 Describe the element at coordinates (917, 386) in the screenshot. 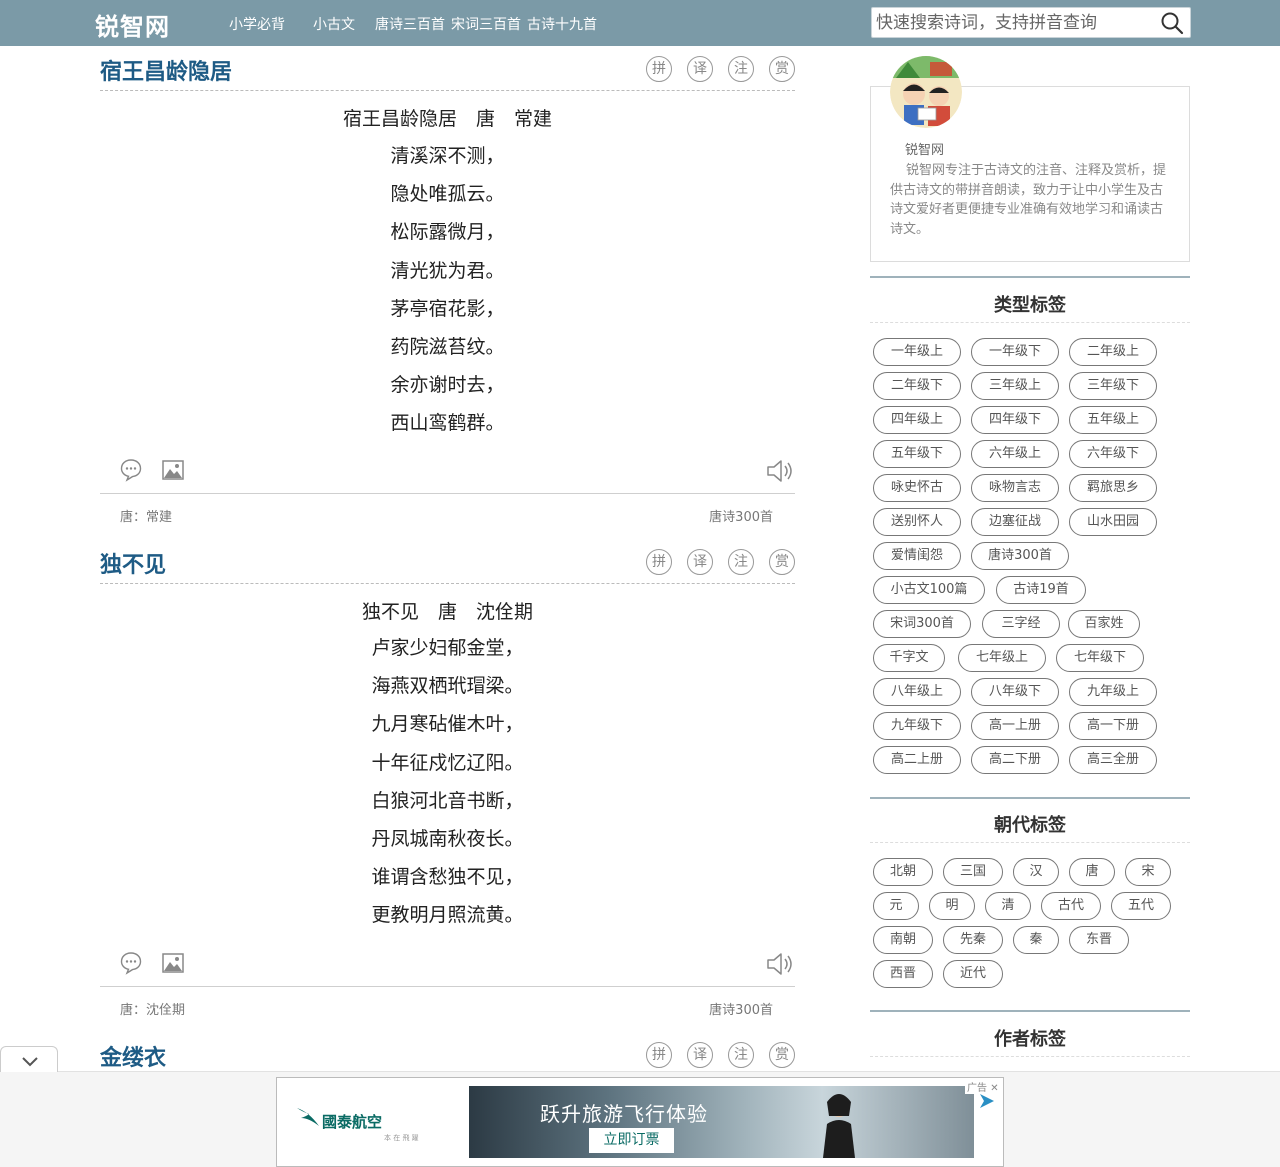

I see `type-tag: 二年级下` at that location.